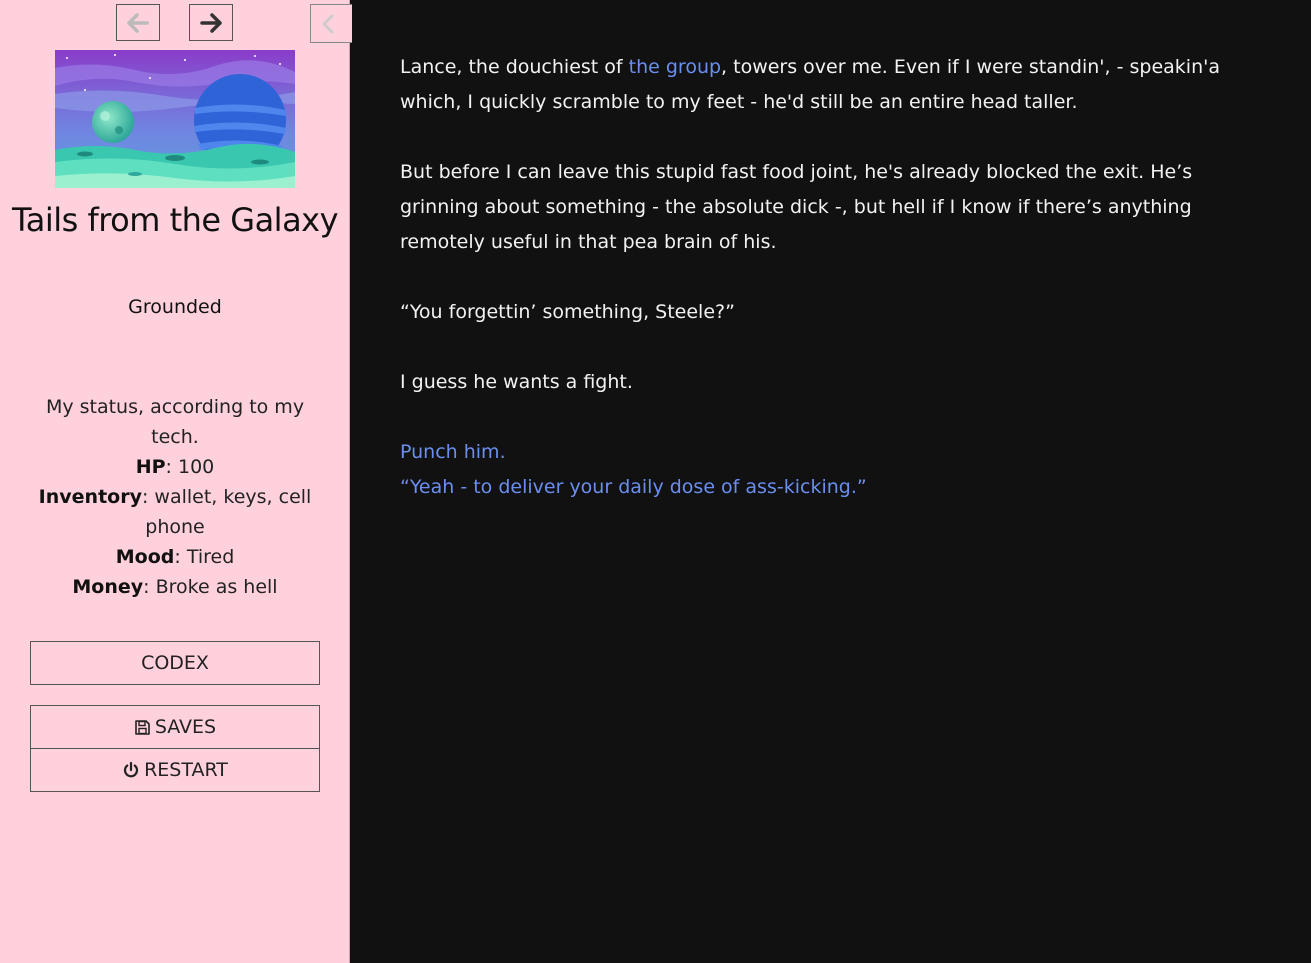 The height and width of the screenshot is (963, 1311). Describe the element at coordinates (175, 467) in the screenshot. I see `status-hp: HP: 100` at that location.